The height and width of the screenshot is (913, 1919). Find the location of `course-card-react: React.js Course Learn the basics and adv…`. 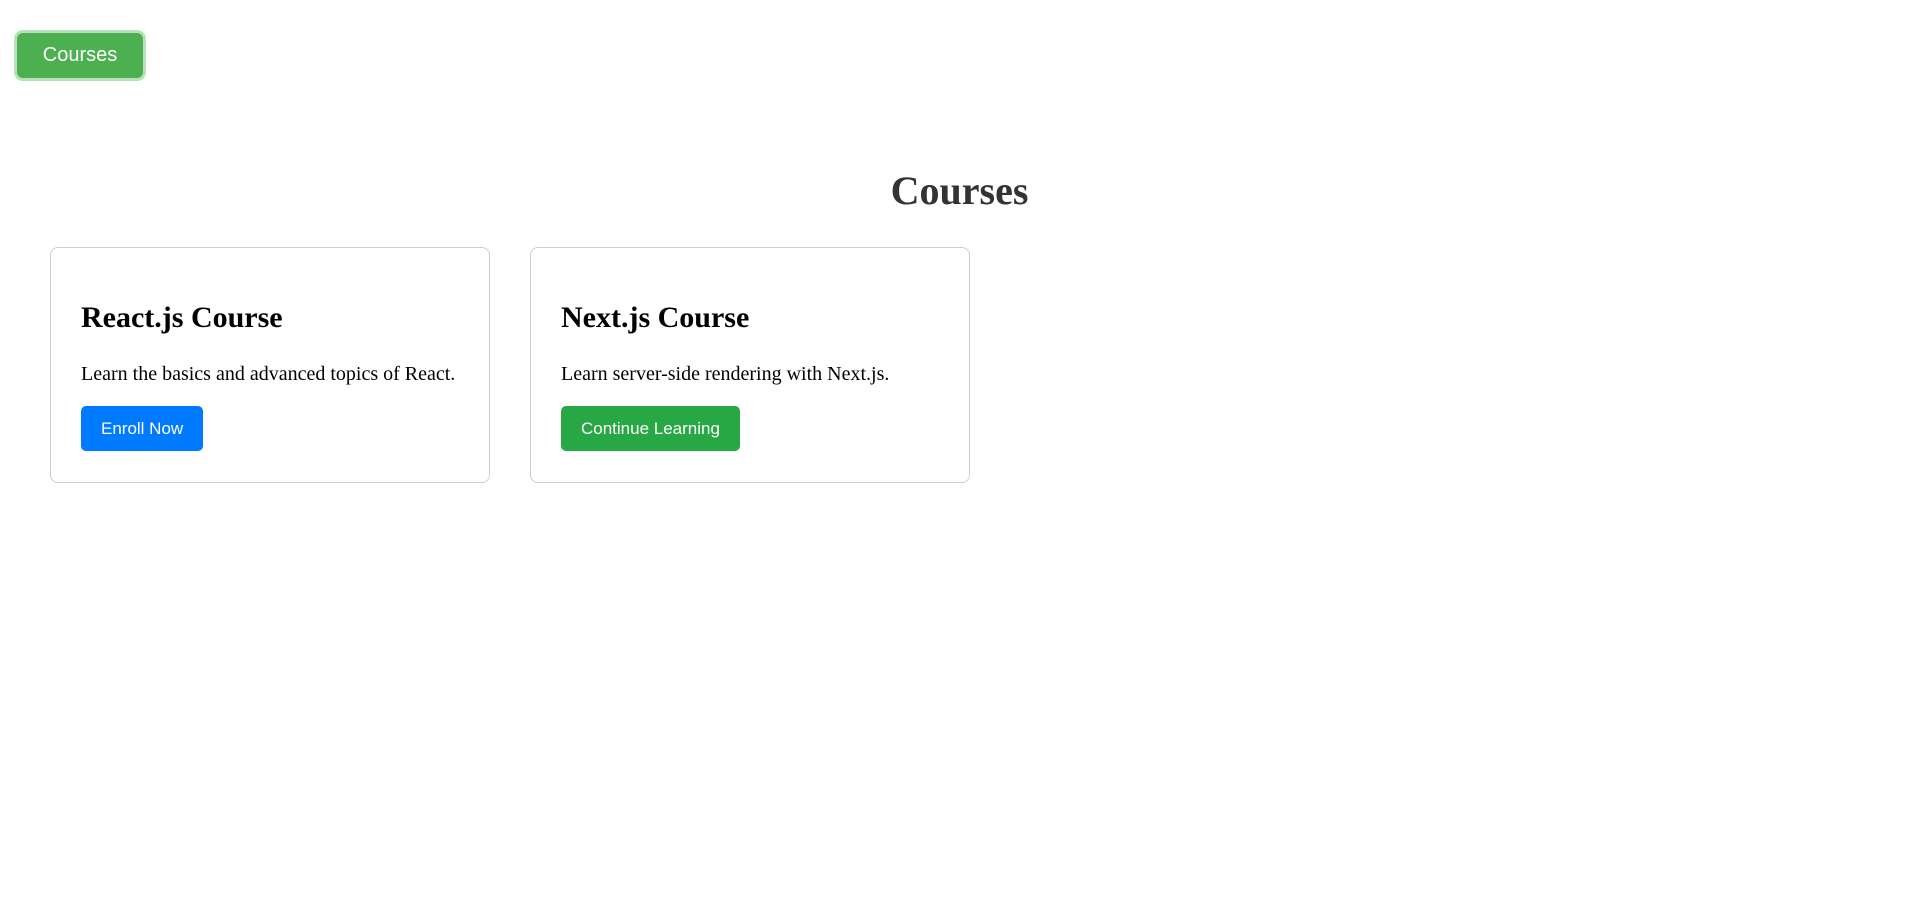

course-card-react: React.js Course Learn the basics and adv… is located at coordinates (270, 365).